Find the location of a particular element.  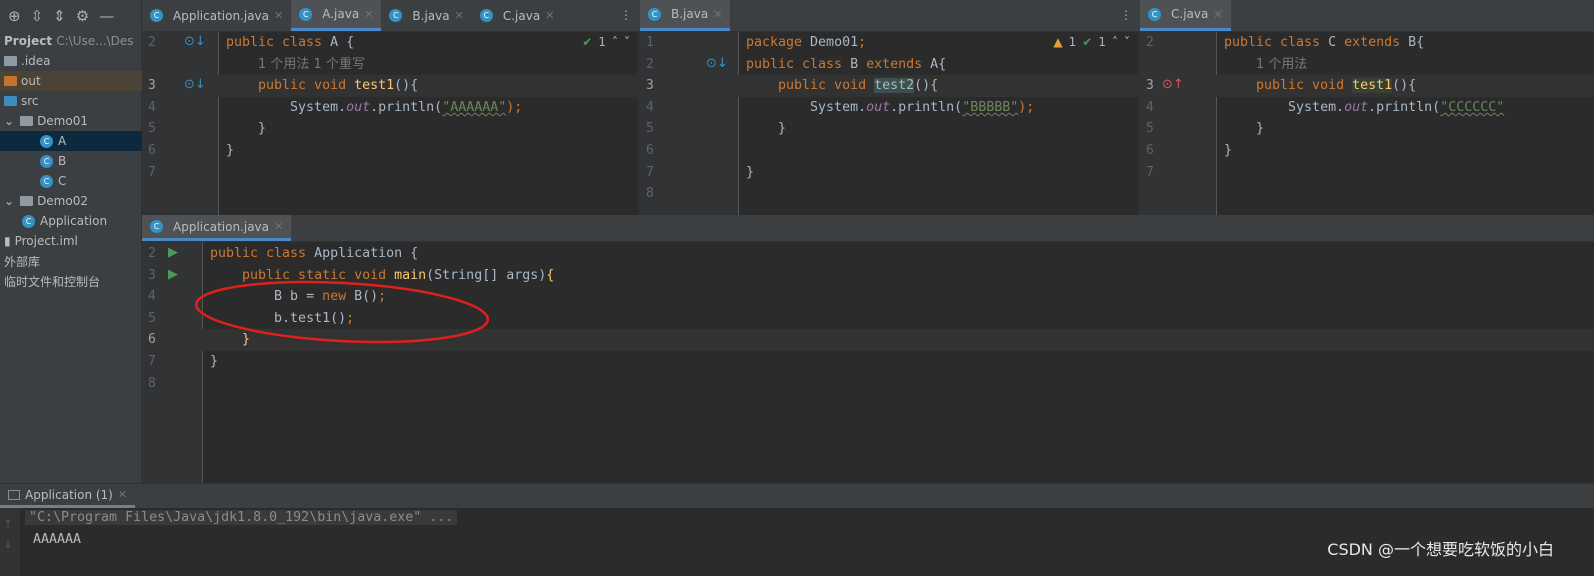

tree-item-out: out is located at coordinates (71, 81).